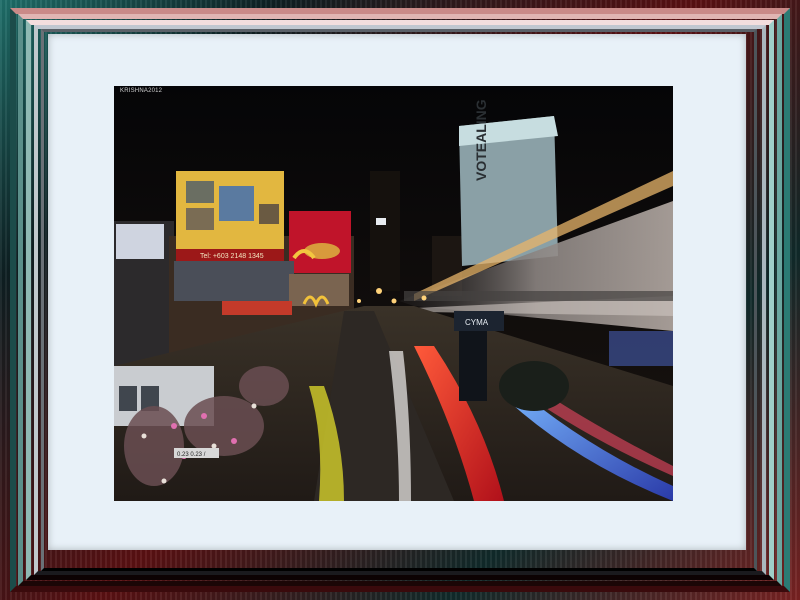 The image size is (800, 600). What do you see at coordinates (385, 231) in the screenshot?
I see `dark-tower` at bounding box center [385, 231].